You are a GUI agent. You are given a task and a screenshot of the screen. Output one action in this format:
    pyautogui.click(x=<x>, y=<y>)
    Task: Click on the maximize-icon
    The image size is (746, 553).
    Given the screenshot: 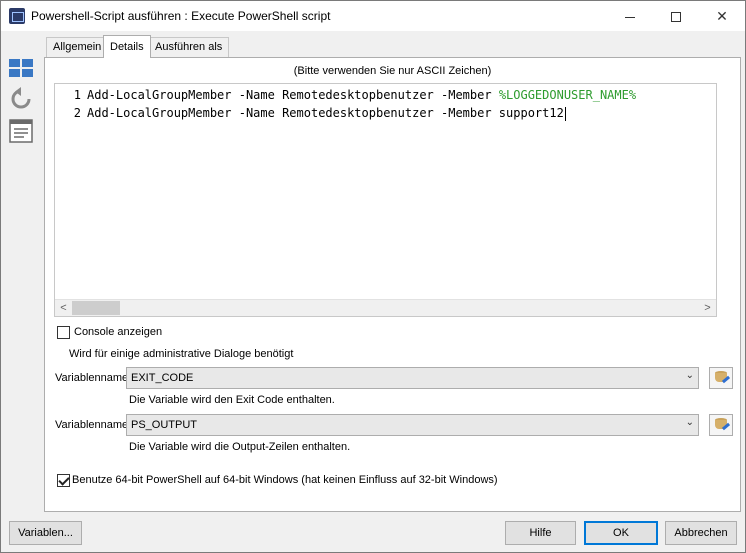 What is the action you would take?
    pyautogui.click(x=676, y=17)
    